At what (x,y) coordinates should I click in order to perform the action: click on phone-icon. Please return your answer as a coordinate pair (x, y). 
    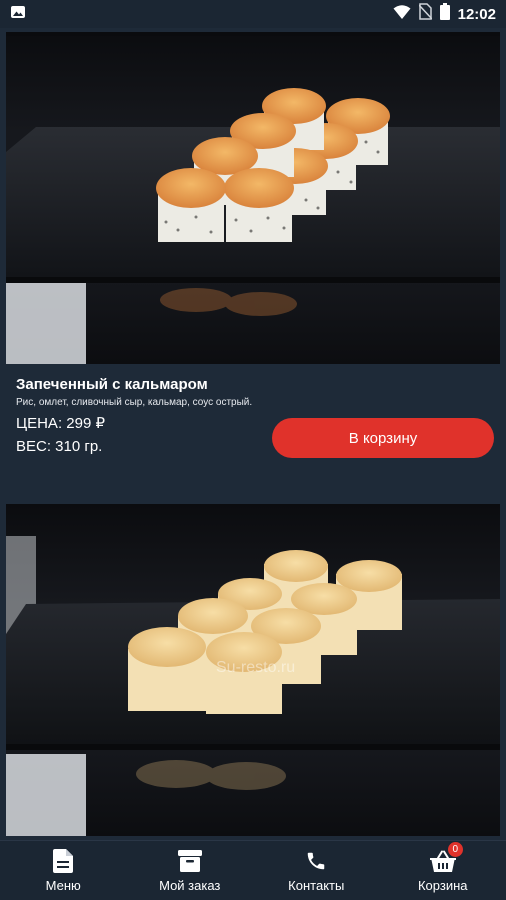
    Looking at the image, I should click on (316, 861).